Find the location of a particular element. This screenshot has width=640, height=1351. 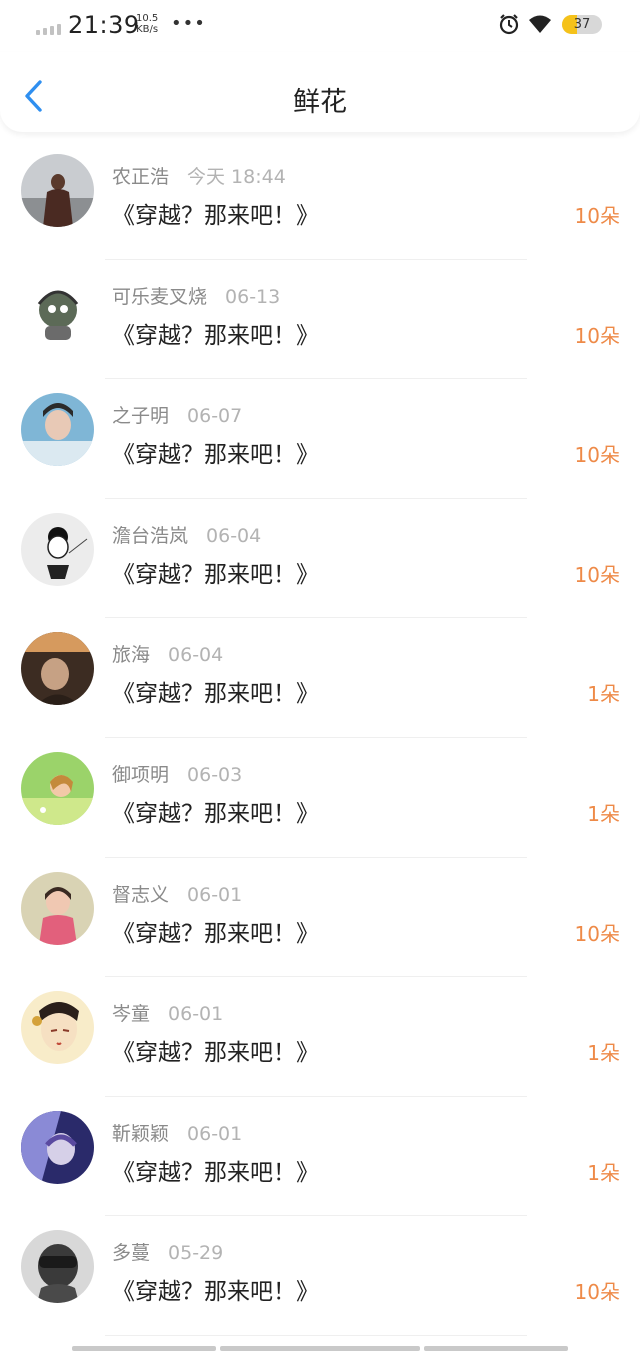

divider is located at coordinates (316, 1335).